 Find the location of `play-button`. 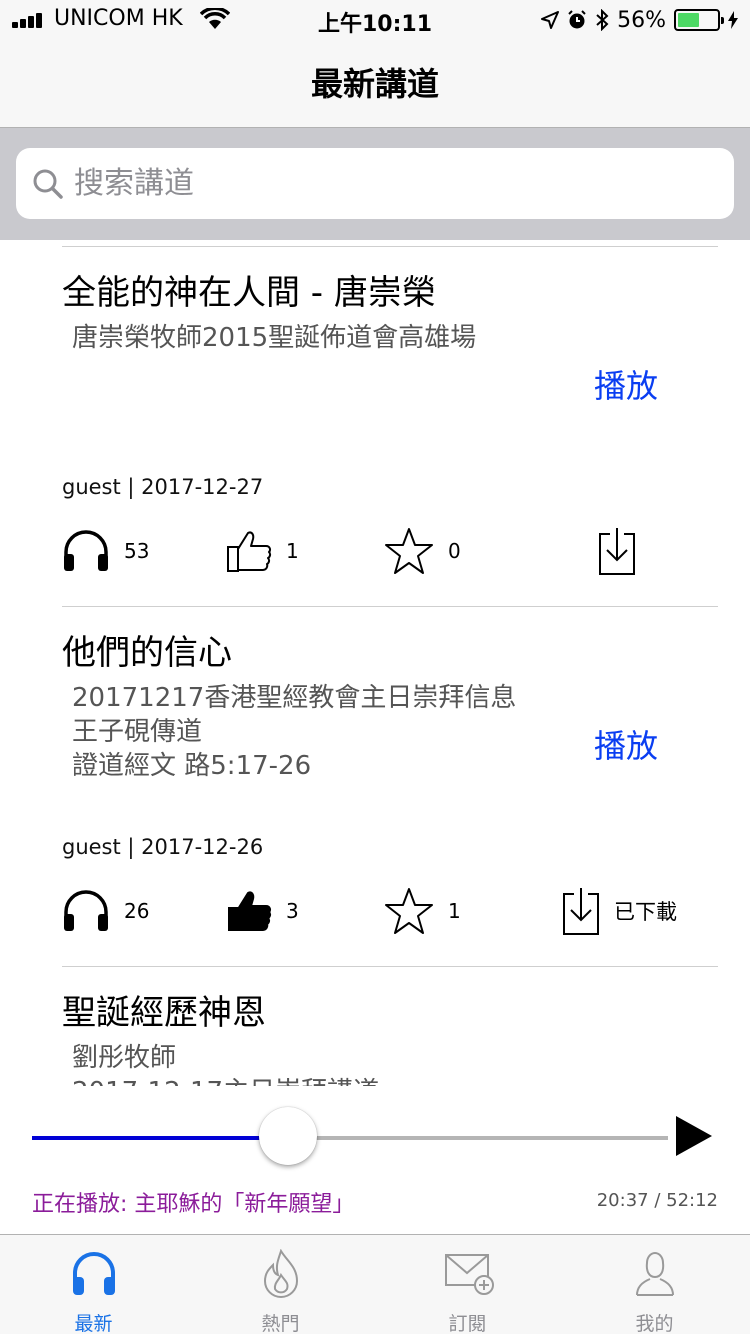

play-button is located at coordinates (694, 1136).